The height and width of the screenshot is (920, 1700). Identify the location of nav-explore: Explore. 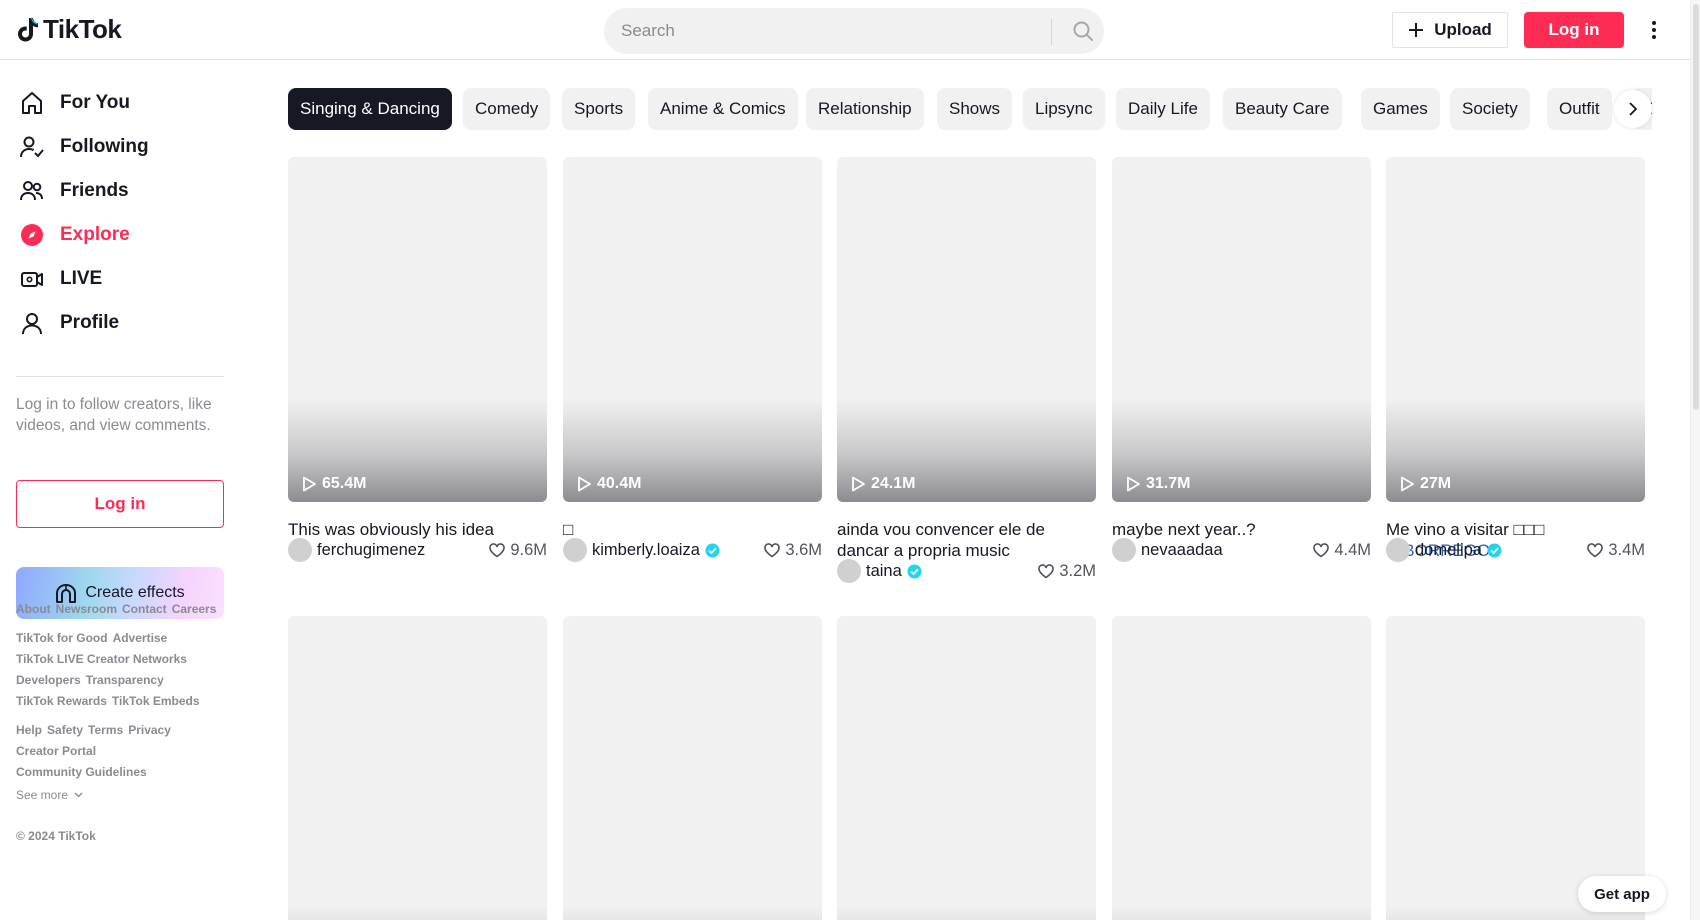
(73, 235).